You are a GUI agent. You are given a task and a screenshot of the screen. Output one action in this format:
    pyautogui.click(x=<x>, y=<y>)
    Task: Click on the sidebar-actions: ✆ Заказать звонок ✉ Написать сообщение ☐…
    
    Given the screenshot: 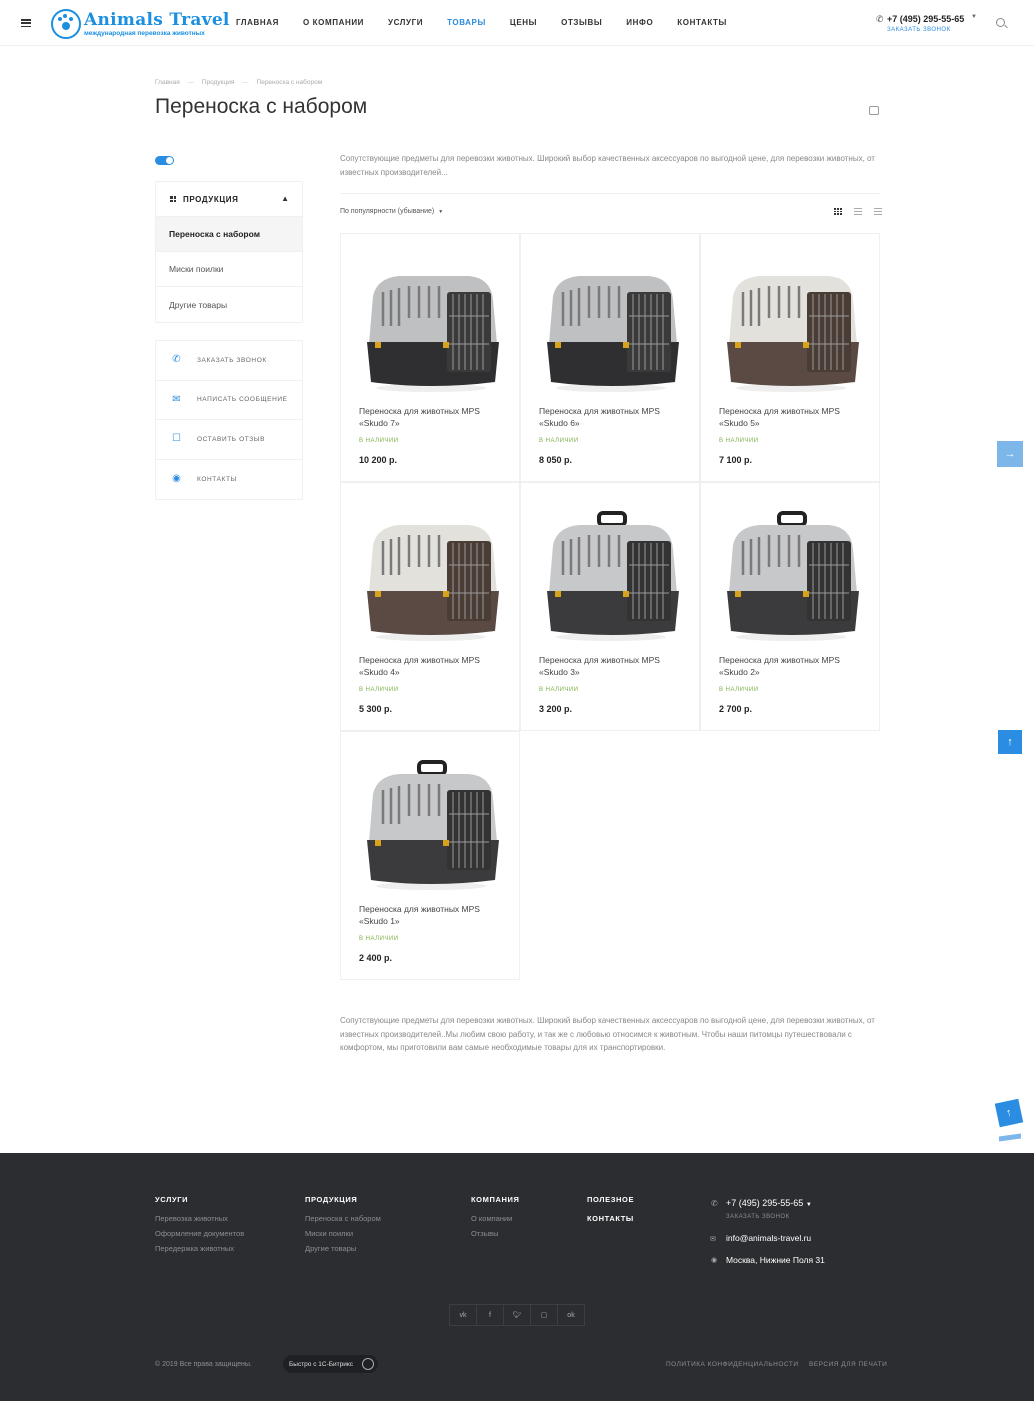 What is the action you would take?
    pyautogui.click(x=229, y=420)
    